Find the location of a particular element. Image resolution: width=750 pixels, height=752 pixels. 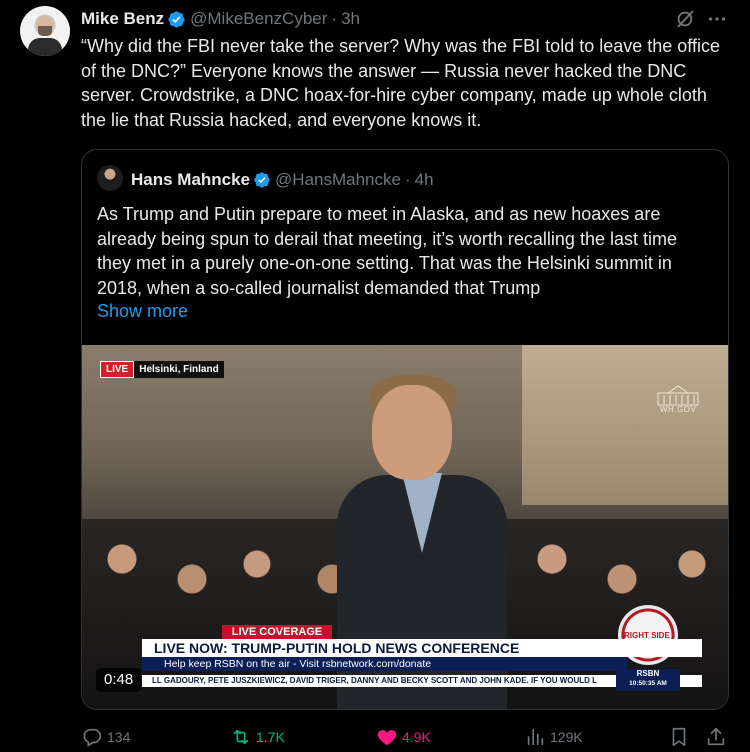

white-house-logo-icon is located at coordinates (678, 395).